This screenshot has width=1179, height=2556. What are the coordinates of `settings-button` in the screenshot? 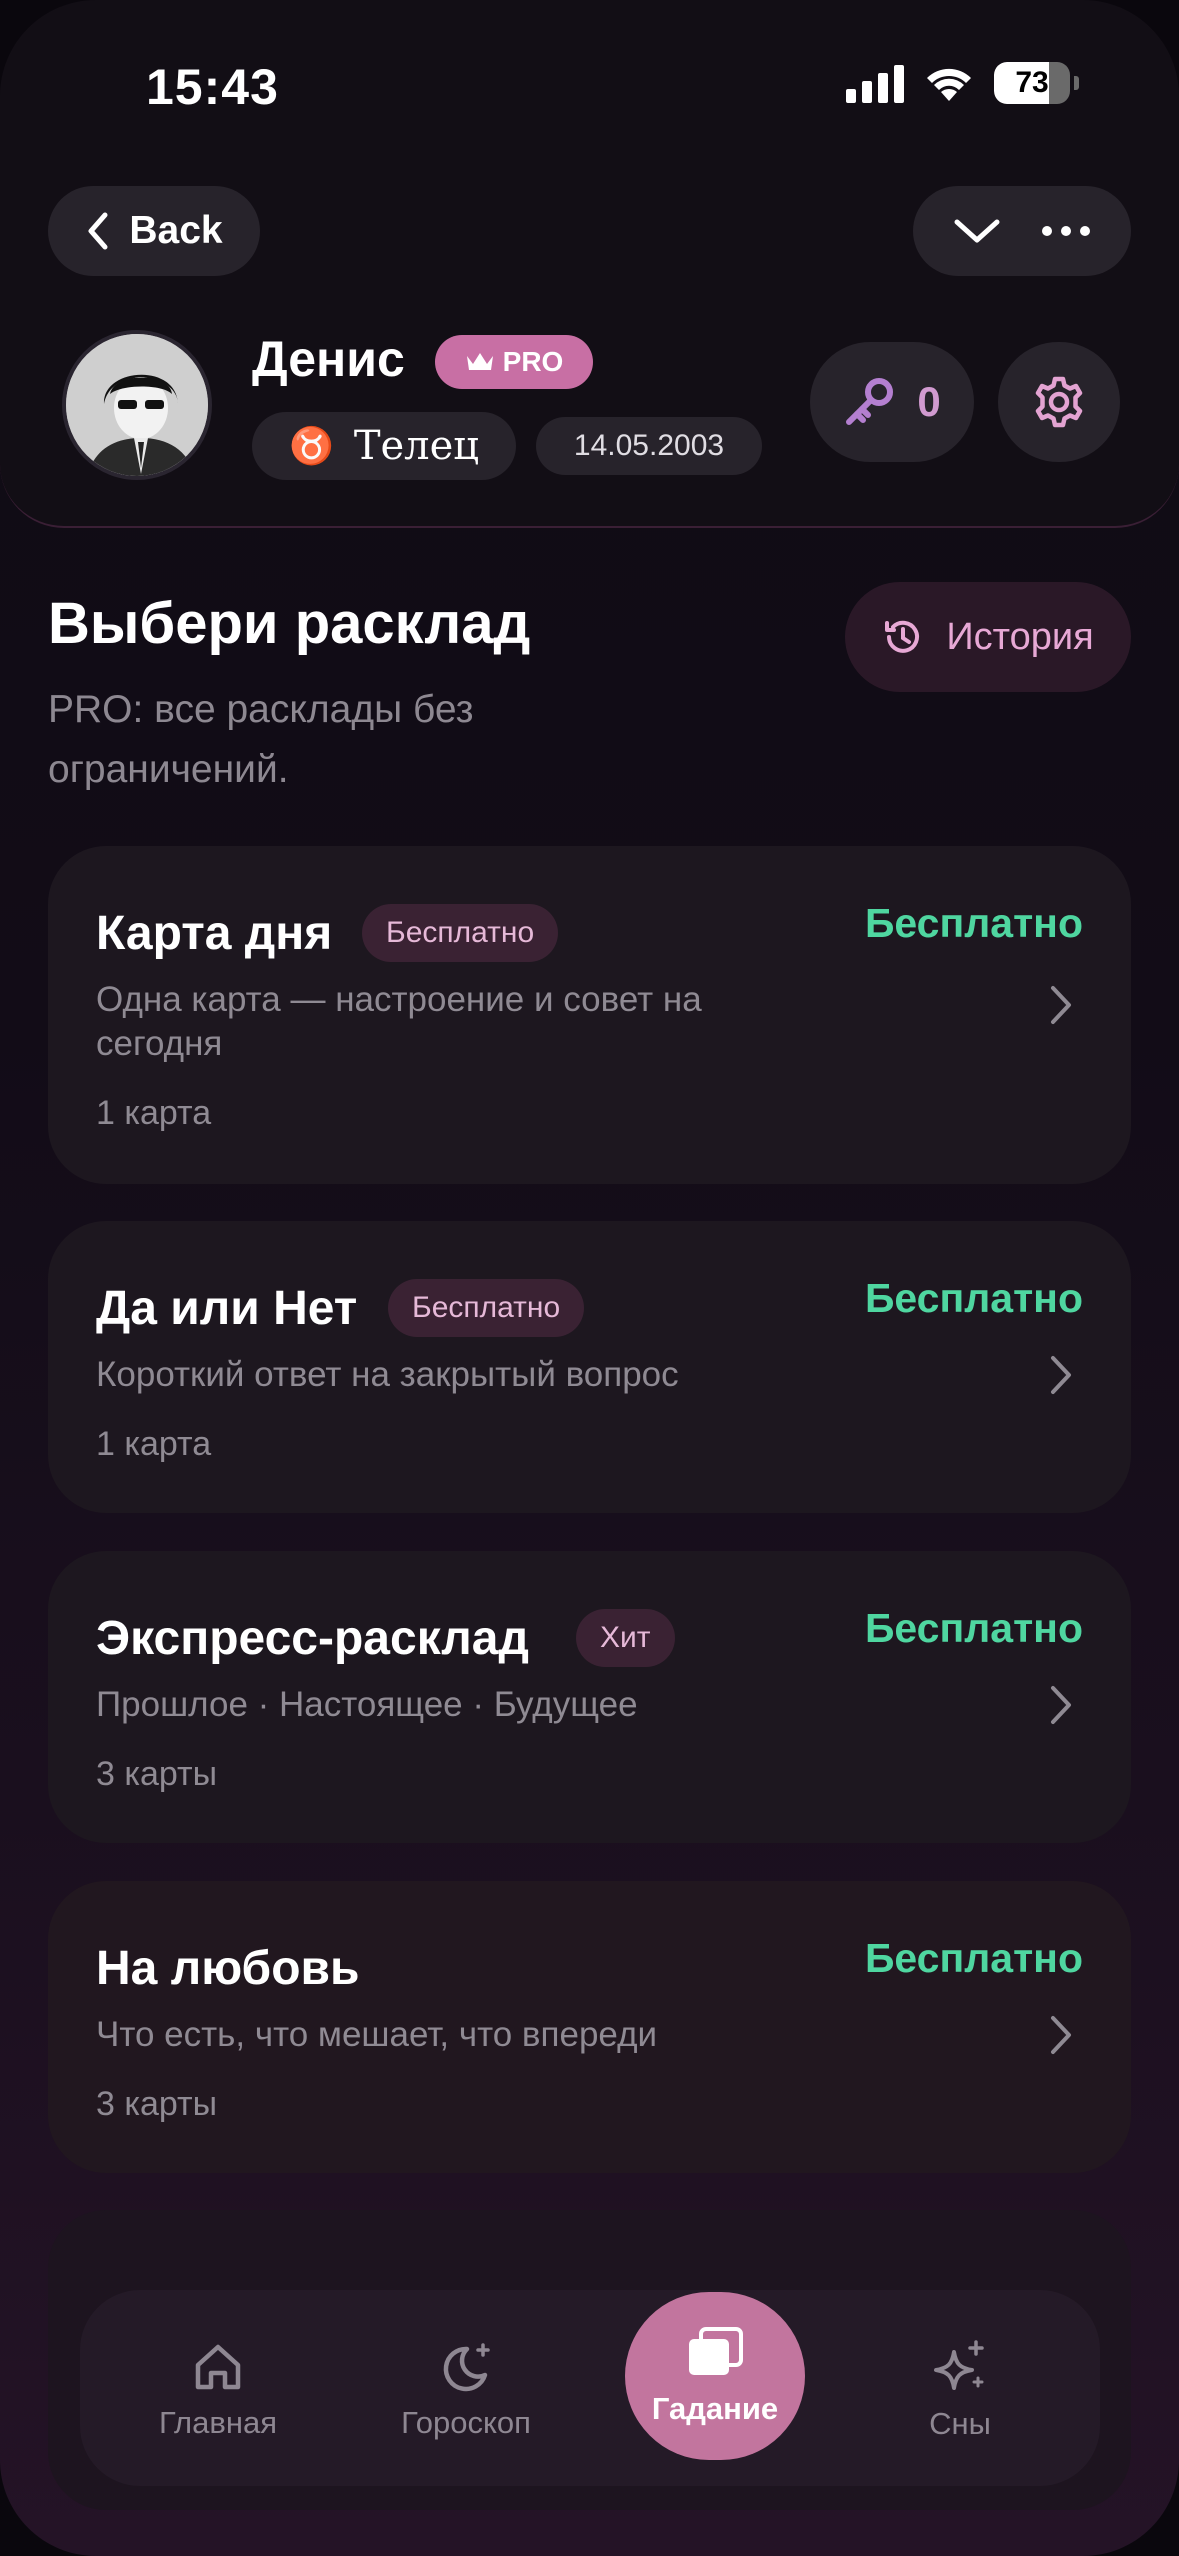 It's located at (1059, 402).